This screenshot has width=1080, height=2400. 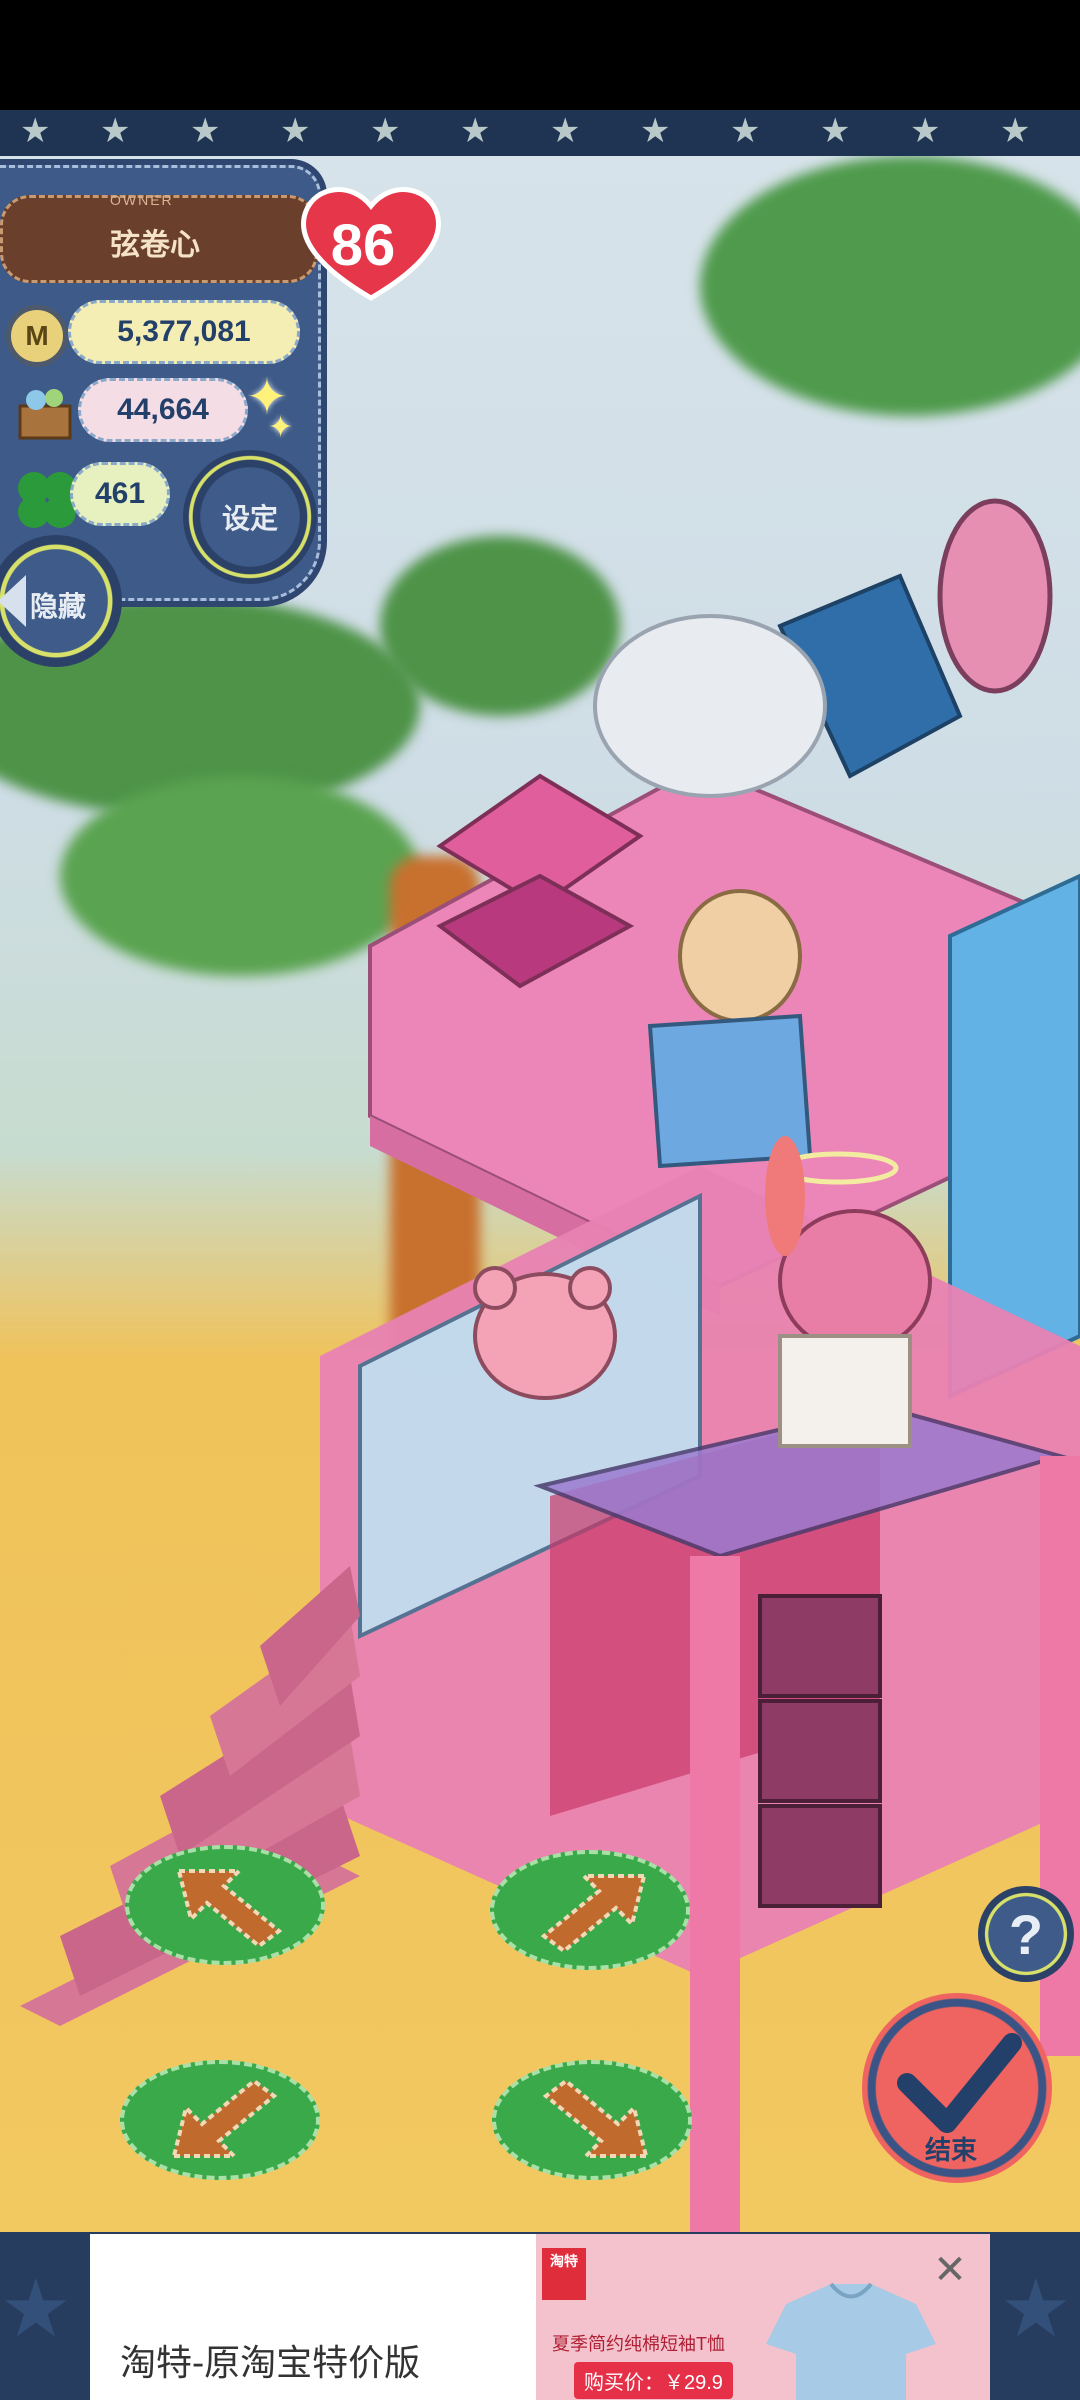 What do you see at coordinates (540, 2317) in the screenshot?
I see `ad-banner: 淘特-原淘宝特价版 淘特 夏季简约纯棉短袖T恤 购买价：￥29.9 ✕` at bounding box center [540, 2317].